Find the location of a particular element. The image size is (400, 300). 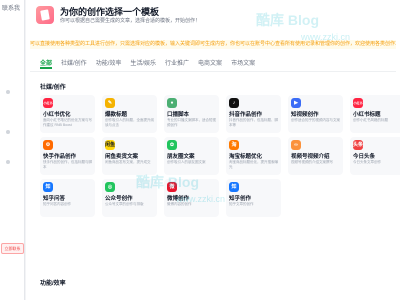

watermark-url: www.zzki.cn is located at coordinates (201, 199).